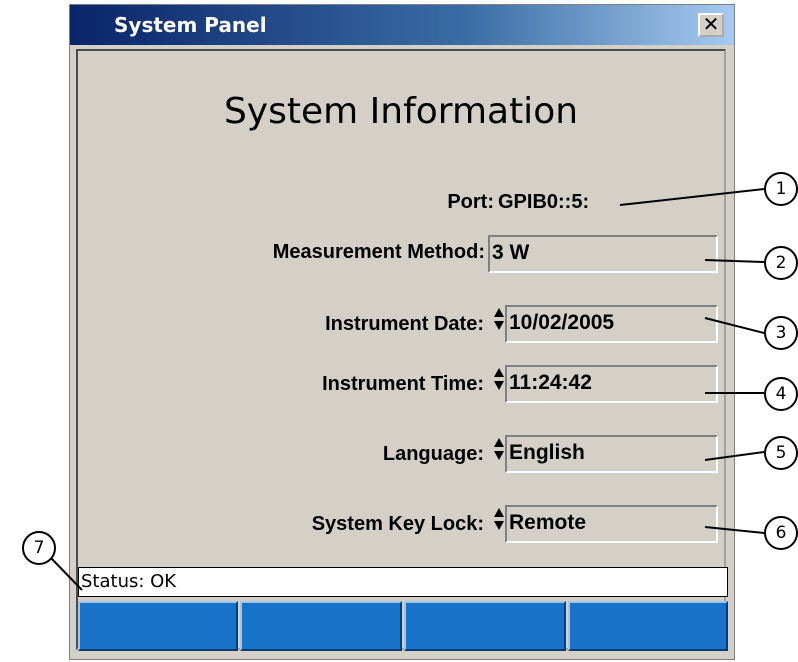 Image resolution: width=798 pixels, height=662 pixels. What do you see at coordinates (781, 394) in the screenshot?
I see `callout-4: 4` at bounding box center [781, 394].